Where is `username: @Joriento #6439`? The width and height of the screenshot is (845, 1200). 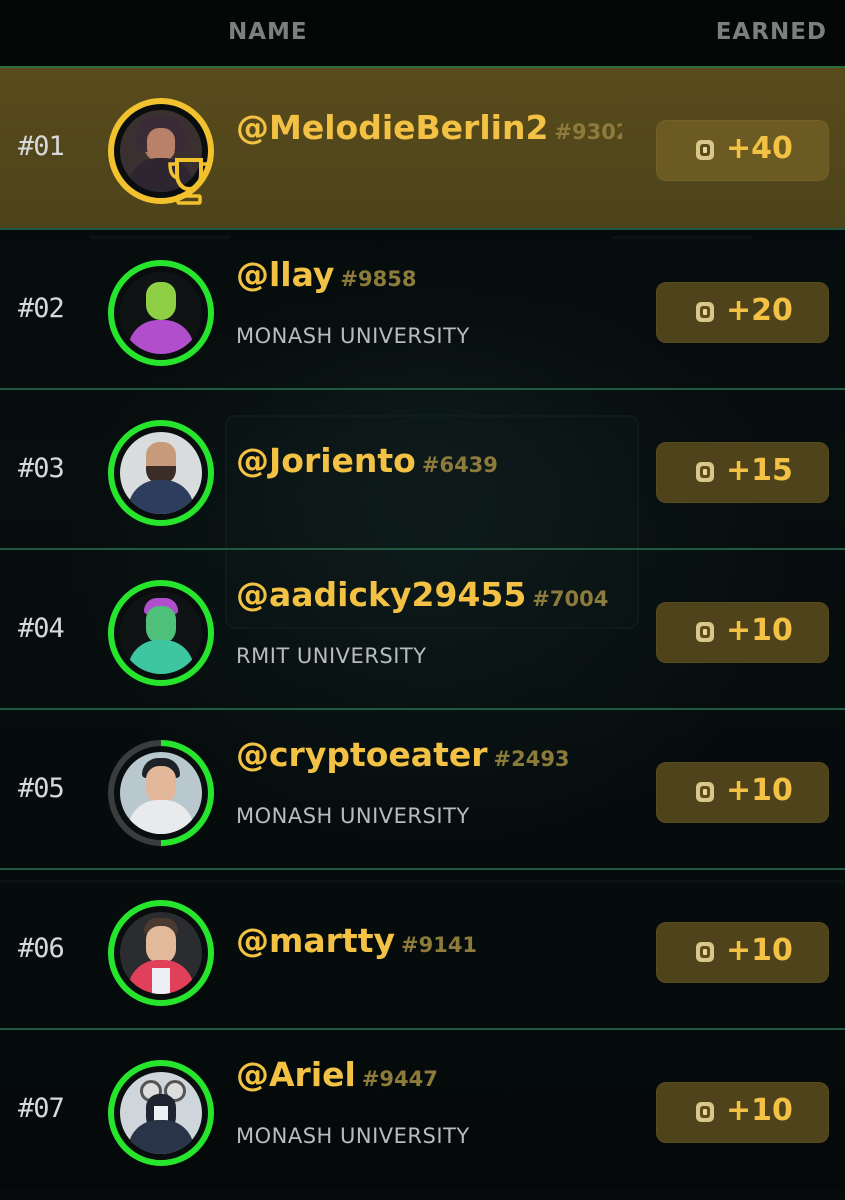
username: @Joriento #6439 is located at coordinates (367, 460).